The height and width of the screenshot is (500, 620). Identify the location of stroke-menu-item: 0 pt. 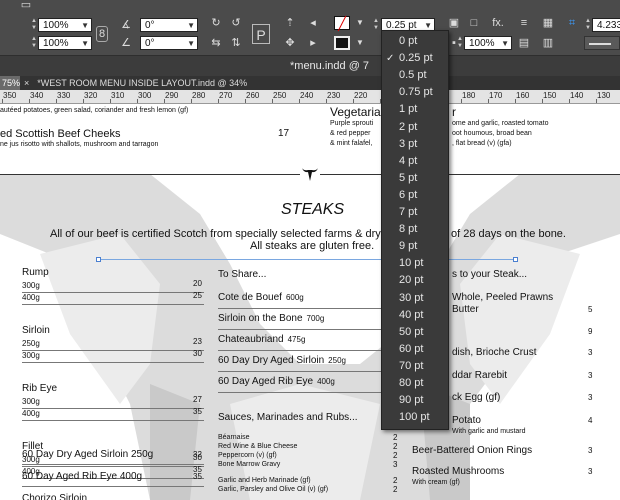
(416, 41).